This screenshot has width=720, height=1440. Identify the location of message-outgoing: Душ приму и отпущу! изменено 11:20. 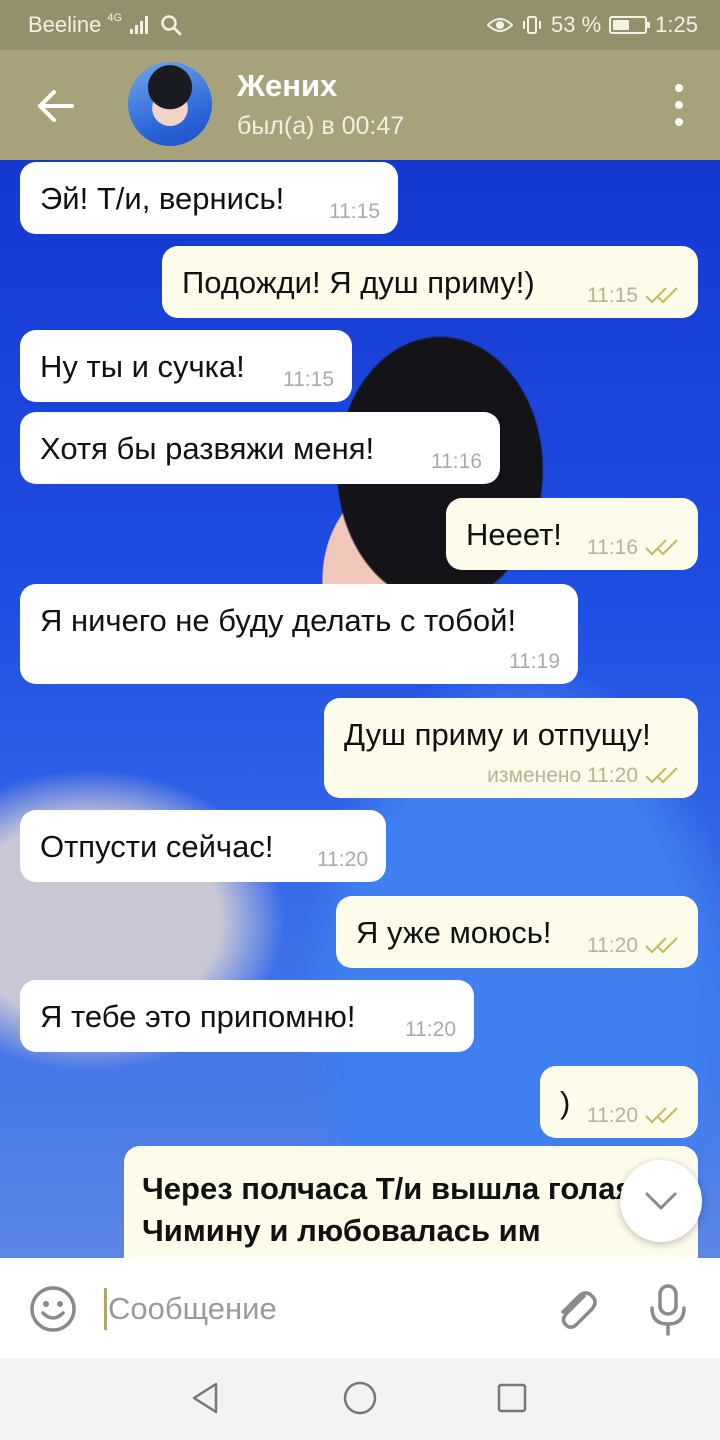
(511, 748).